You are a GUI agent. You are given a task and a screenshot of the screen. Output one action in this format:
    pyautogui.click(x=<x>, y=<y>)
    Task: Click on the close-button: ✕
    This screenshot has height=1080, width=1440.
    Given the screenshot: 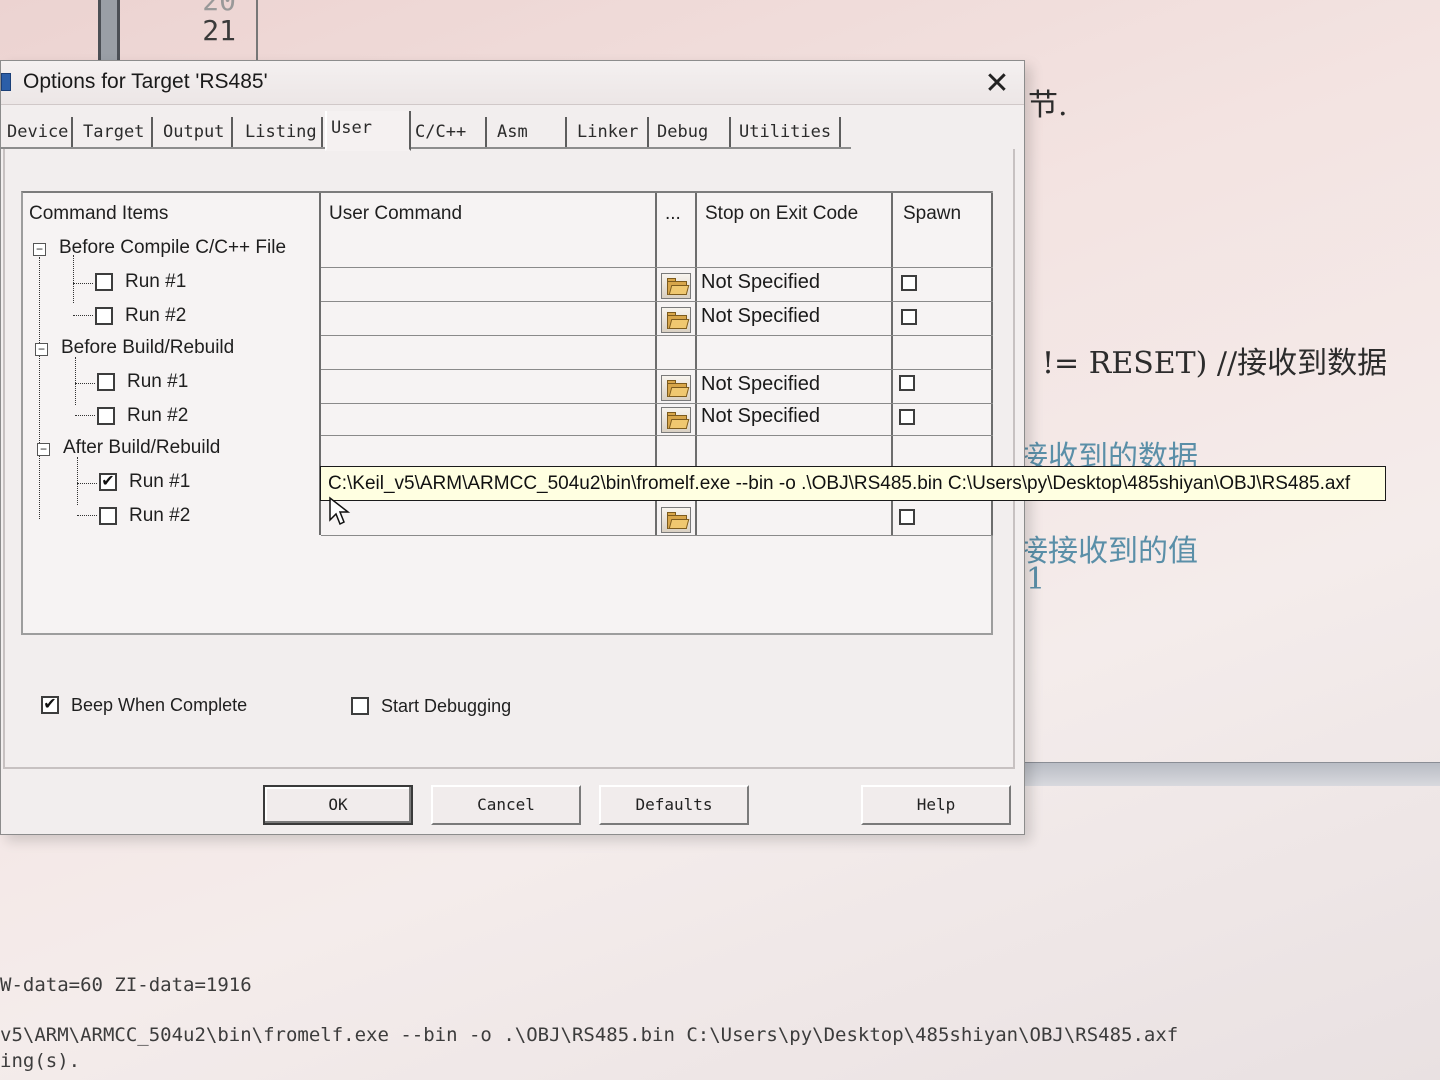 What is the action you would take?
    pyautogui.click(x=997, y=84)
    